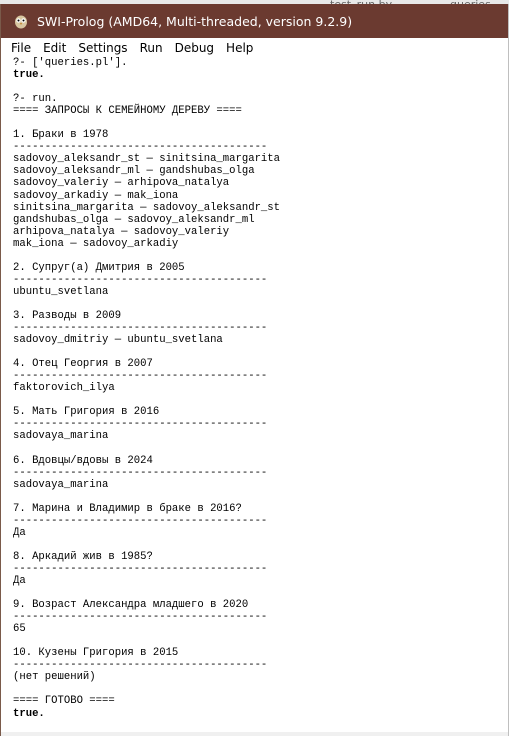 This screenshot has height=736, width=509. What do you see at coordinates (134, 219) in the screenshot?
I see `console-line: gandshubas_olga — sadovoy_aleksandr_ml` at bounding box center [134, 219].